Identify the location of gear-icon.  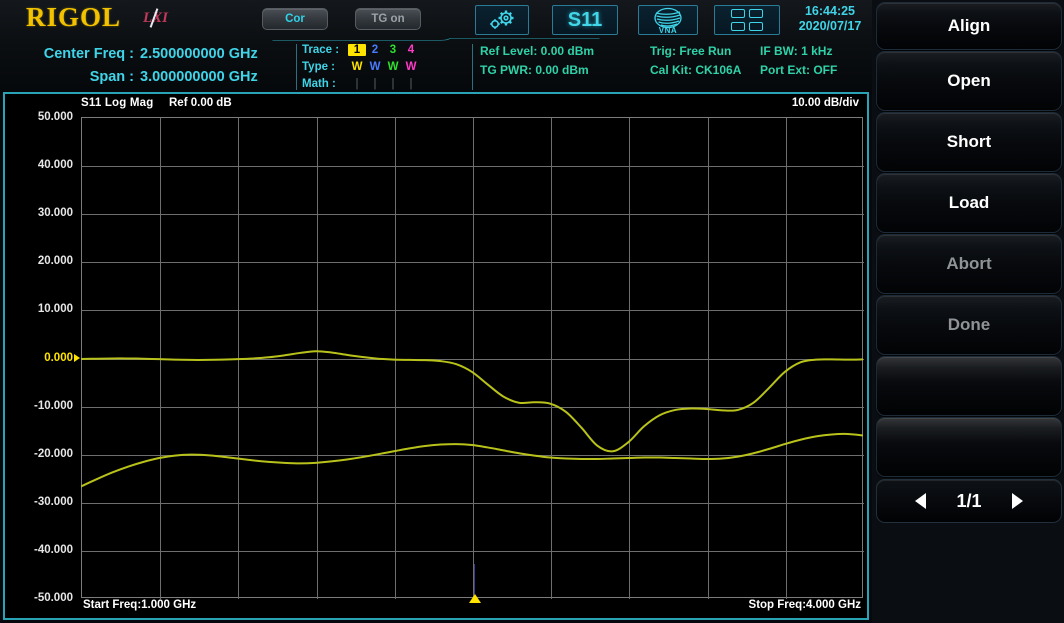
(502, 20).